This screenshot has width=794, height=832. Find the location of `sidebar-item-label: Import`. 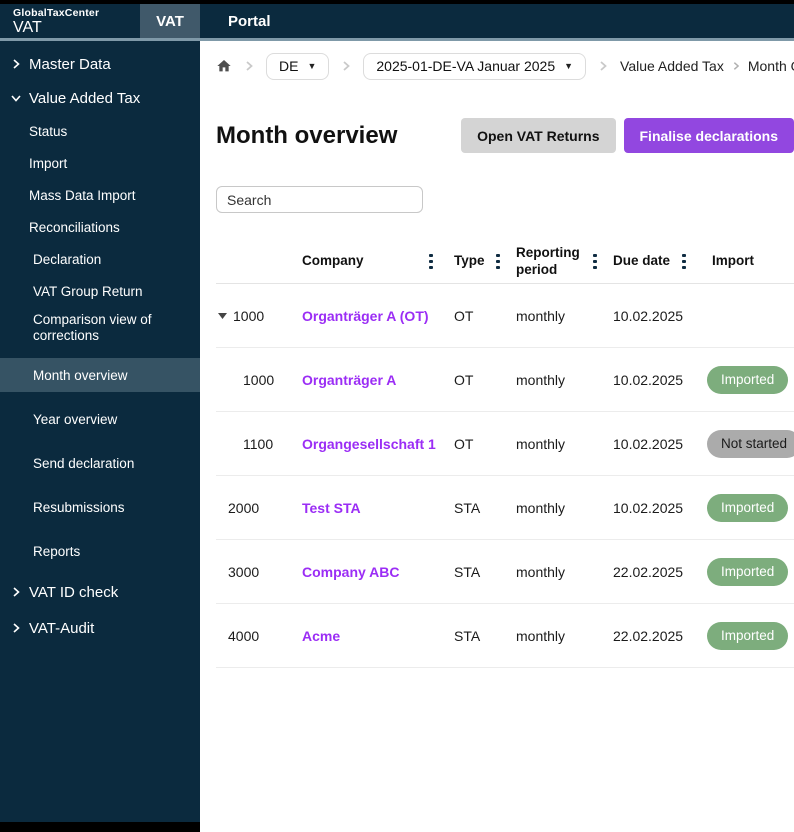

sidebar-item-label: Import is located at coordinates (48, 163).